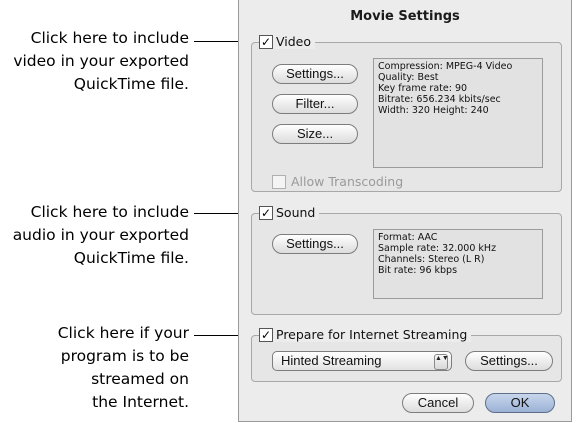 Image resolution: width=581 pixels, height=423 pixels. I want to click on video-info-line: Key frame rate: 90, so click(423, 88).